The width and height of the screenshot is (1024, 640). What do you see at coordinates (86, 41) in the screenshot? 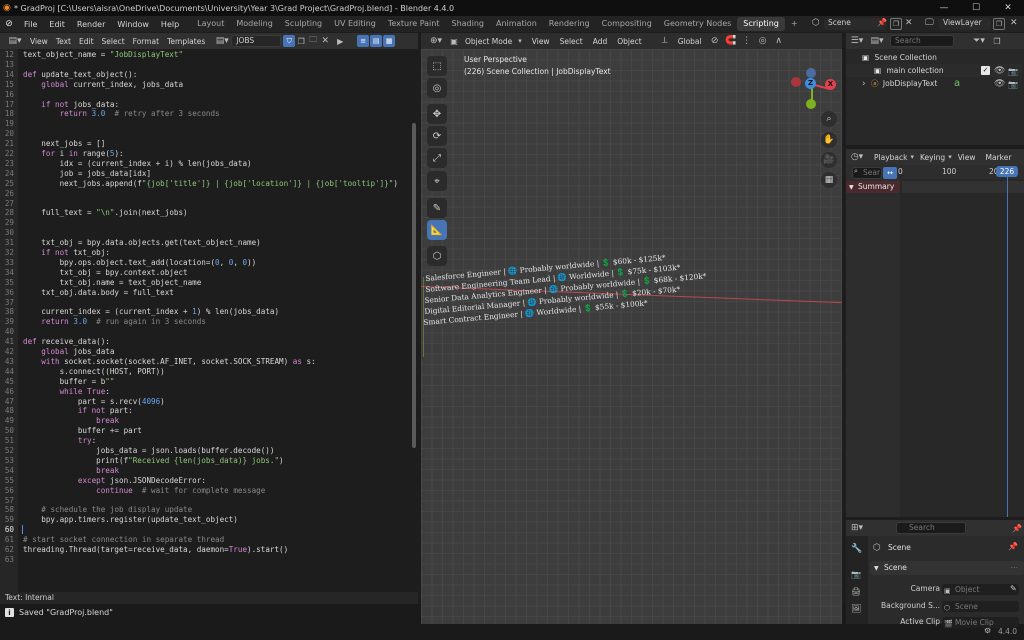
I see `te-menu-edit: Edit` at bounding box center [86, 41].